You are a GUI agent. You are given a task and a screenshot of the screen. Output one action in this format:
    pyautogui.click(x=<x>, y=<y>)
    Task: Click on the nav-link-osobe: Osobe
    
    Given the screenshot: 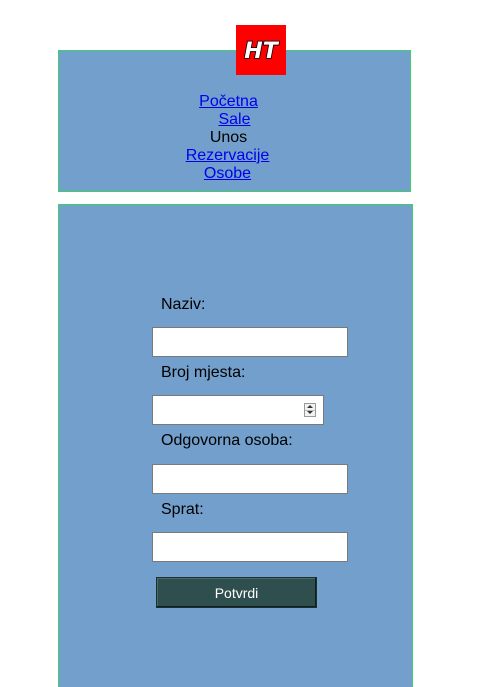 What is the action you would take?
    pyautogui.click(x=227, y=173)
    